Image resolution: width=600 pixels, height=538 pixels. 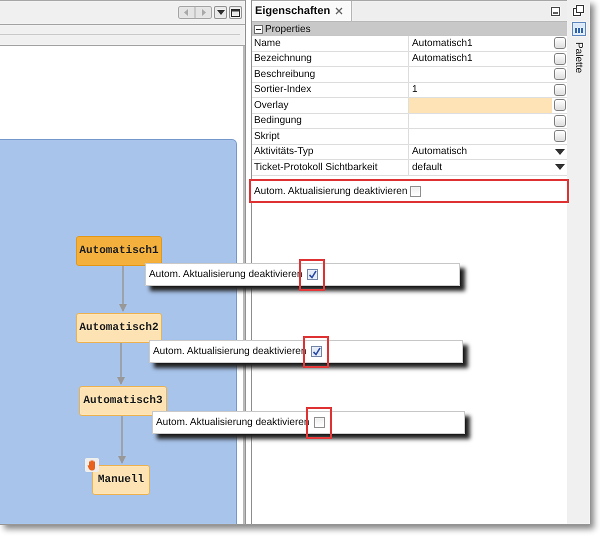 I want to click on properties-tab: Eigenschaften, so click(x=302, y=11).